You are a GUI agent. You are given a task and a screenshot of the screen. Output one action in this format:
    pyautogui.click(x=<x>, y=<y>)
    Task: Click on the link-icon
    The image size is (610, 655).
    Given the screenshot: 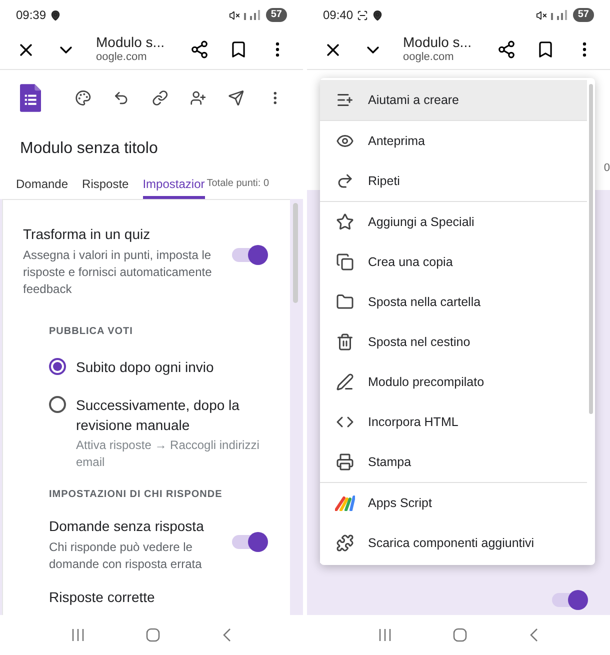 What is the action you would take?
    pyautogui.click(x=160, y=98)
    